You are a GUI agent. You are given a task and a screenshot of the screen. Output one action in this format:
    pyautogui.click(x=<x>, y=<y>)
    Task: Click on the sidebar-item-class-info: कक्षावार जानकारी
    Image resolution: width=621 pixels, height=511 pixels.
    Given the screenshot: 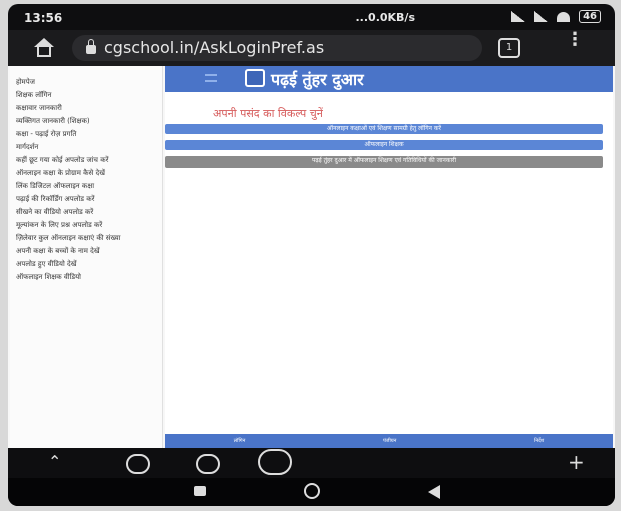 What is the action you would take?
    pyautogui.click(x=86, y=108)
    